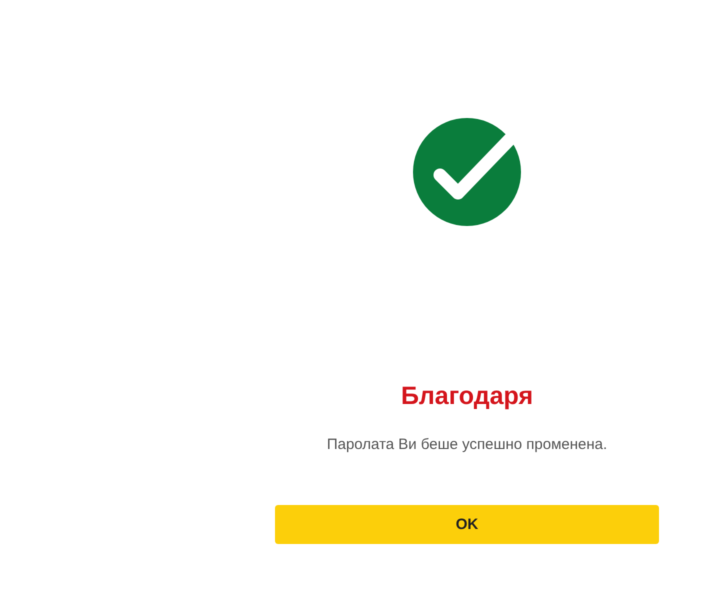 The height and width of the screenshot is (601, 721). I want to click on ok-button: OK, so click(467, 524).